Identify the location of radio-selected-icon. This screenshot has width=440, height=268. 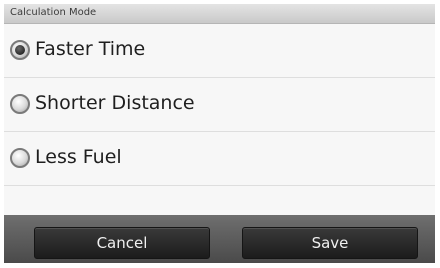
(20, 50).